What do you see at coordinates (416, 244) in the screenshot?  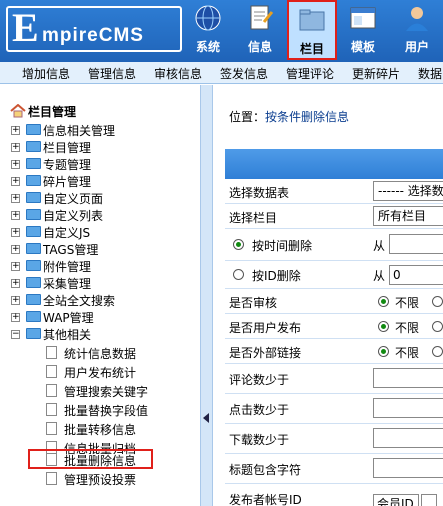 I see `time-from-input` at bounding box center [416, 244].